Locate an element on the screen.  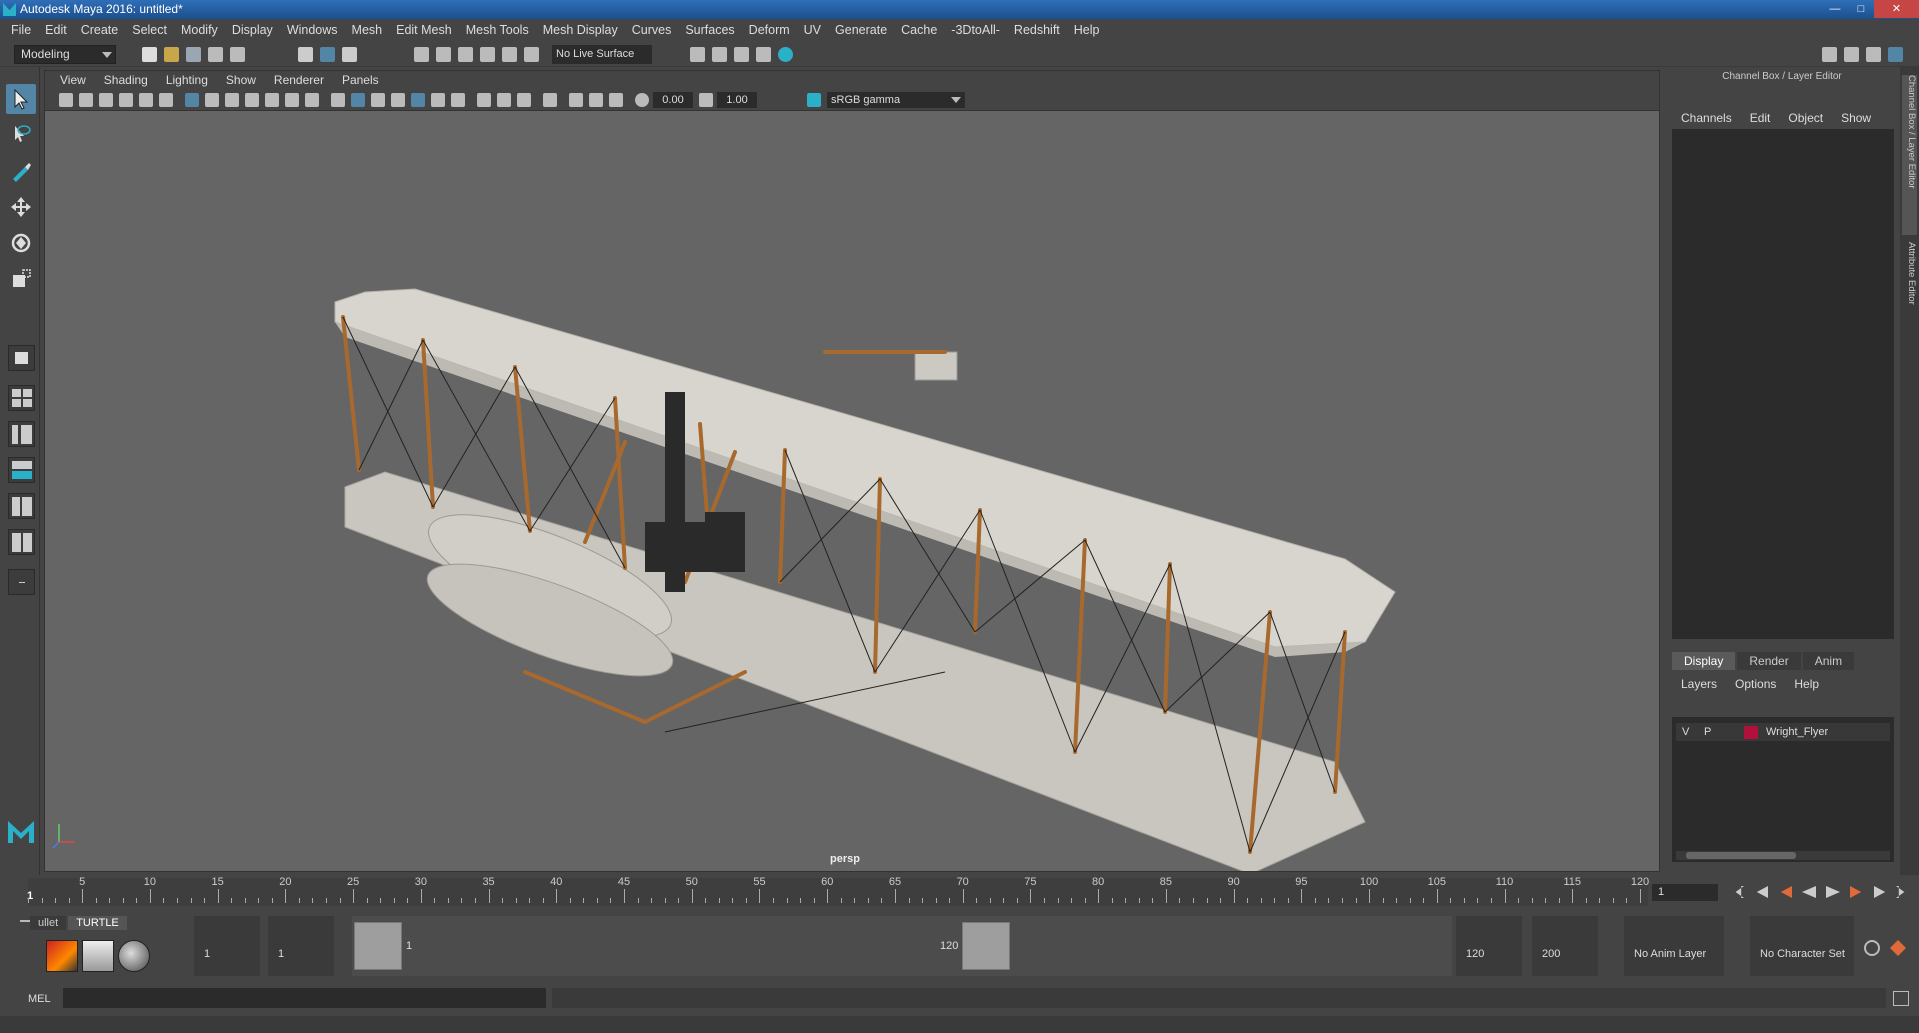
layer-name: Wright_Flyer is located at coordinates (1797, 732).